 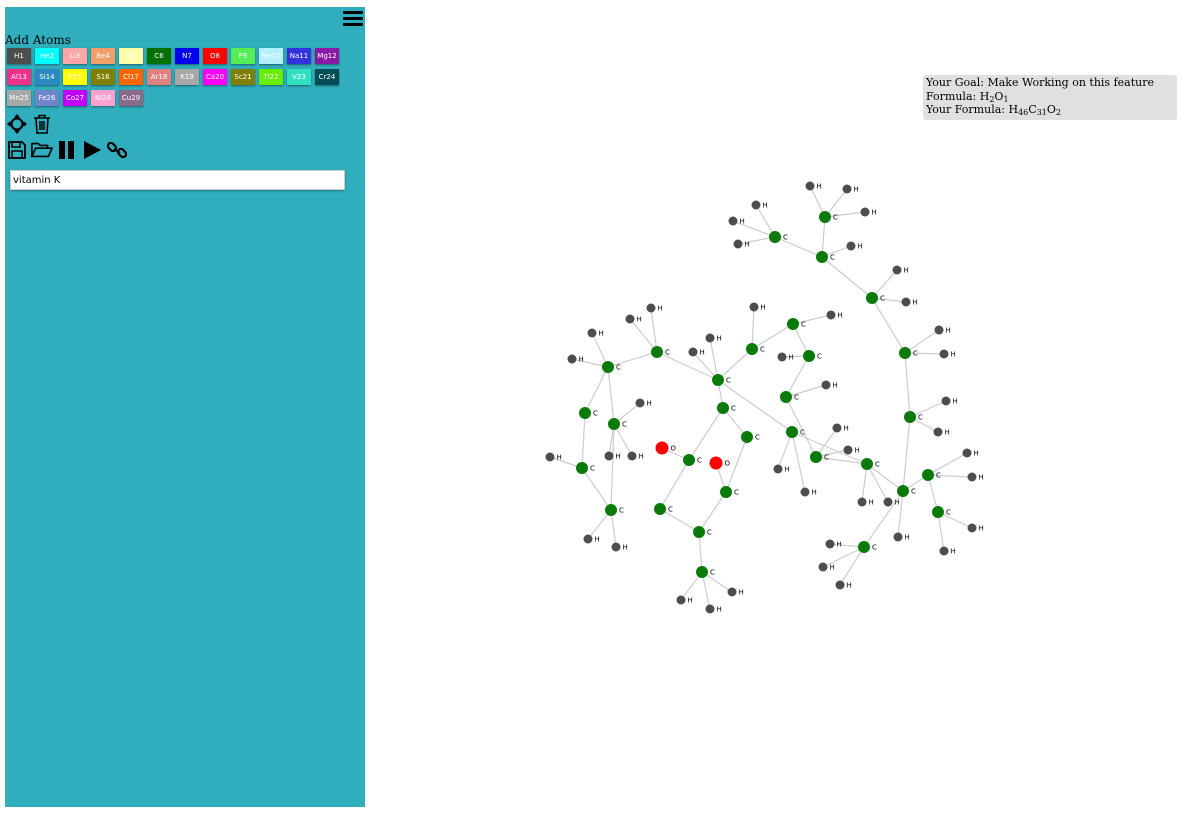 What do you see at coordinates (299, 56) in the screenshot?
I see `atom-button-na: Na11` at bounding box center [299, 56].